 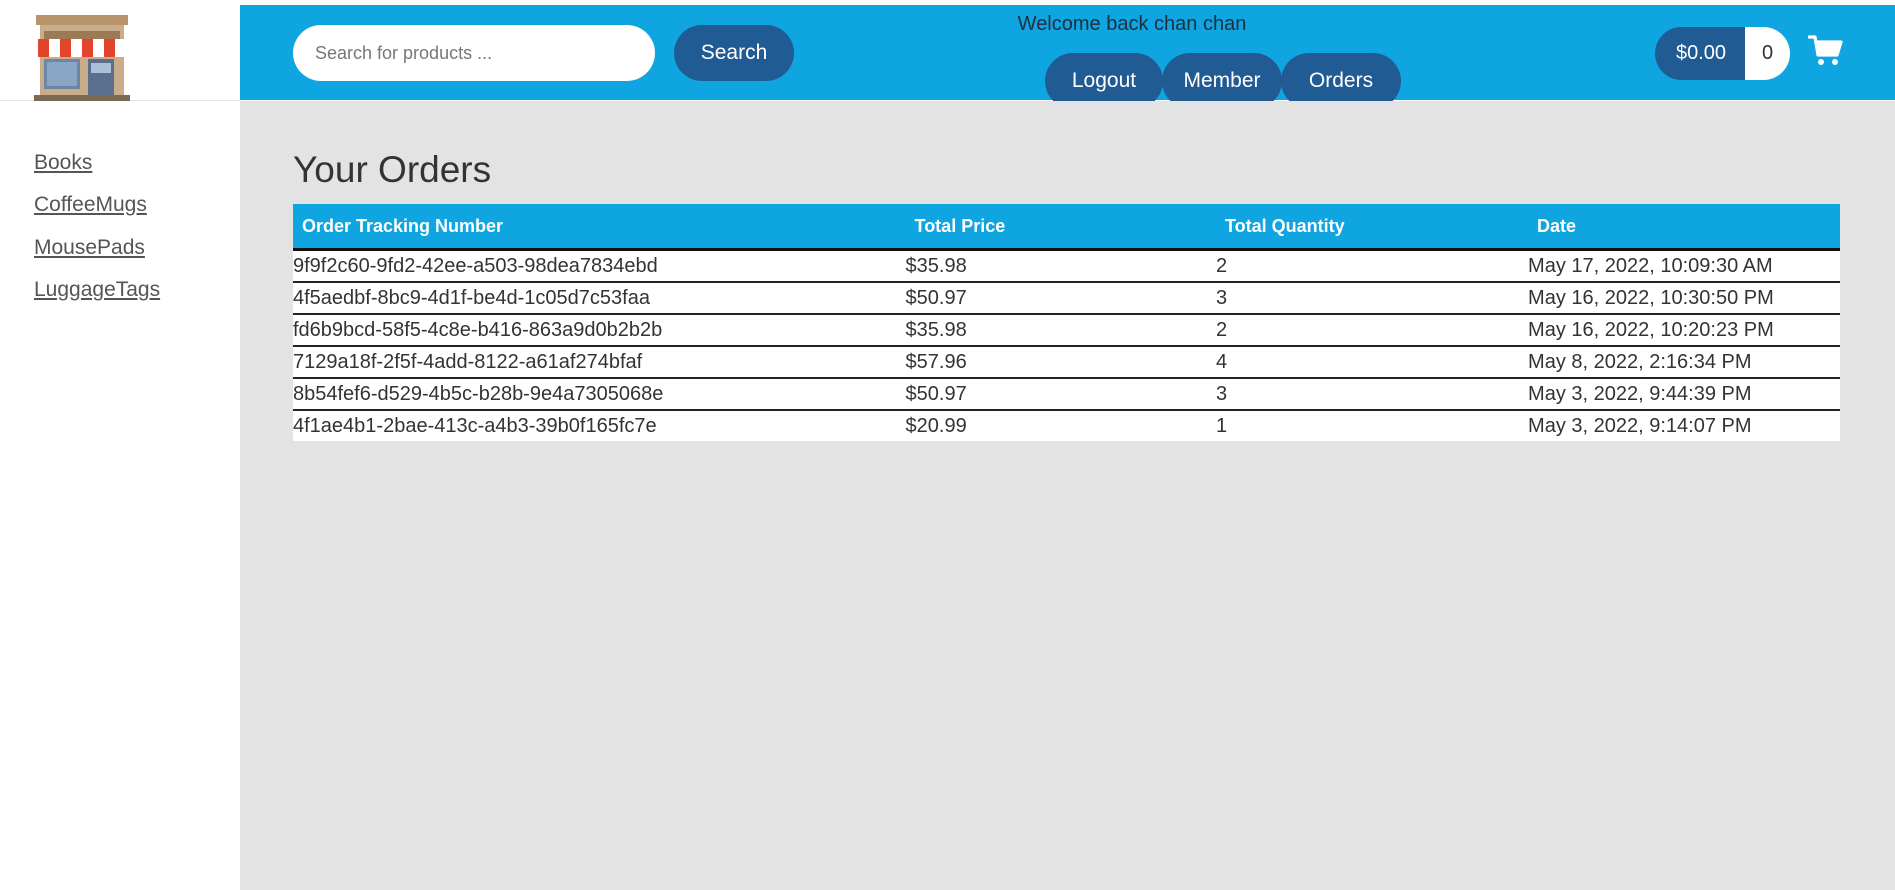 What do you see at coordinates (599, 425) in the screenshot?
I see `tracking-number: 4f1ae4b1-2bae-413c-a4b3-39b0f165fc7e` at bounding box center [599, 425].